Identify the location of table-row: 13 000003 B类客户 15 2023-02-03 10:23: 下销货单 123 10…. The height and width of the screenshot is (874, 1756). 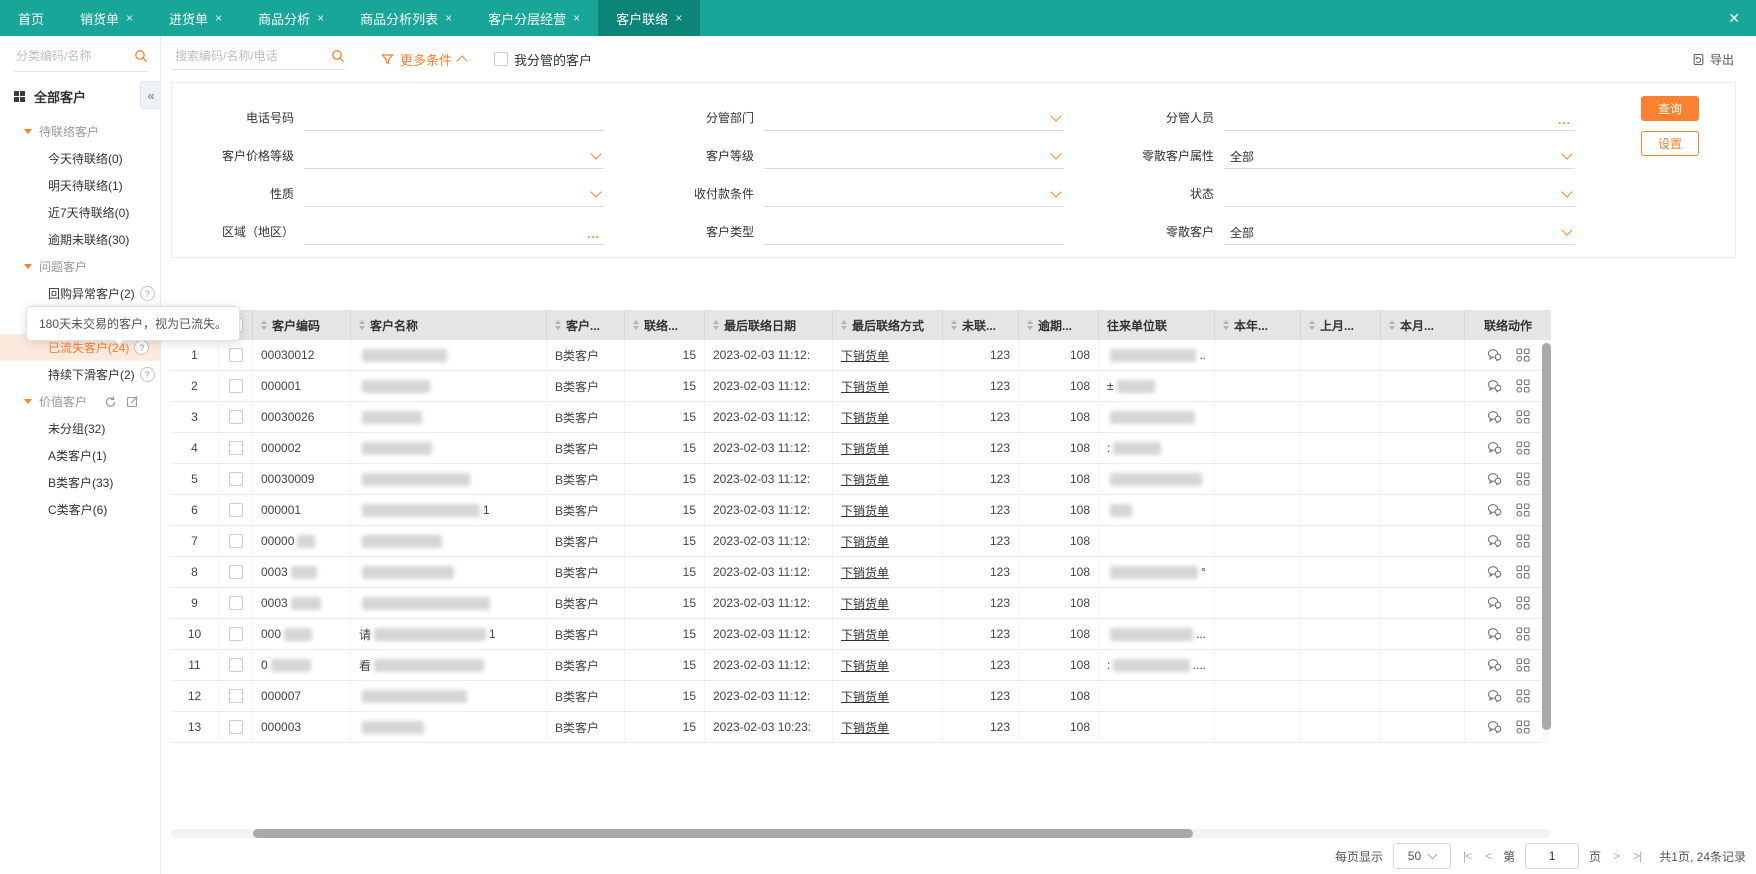
(861, 727).